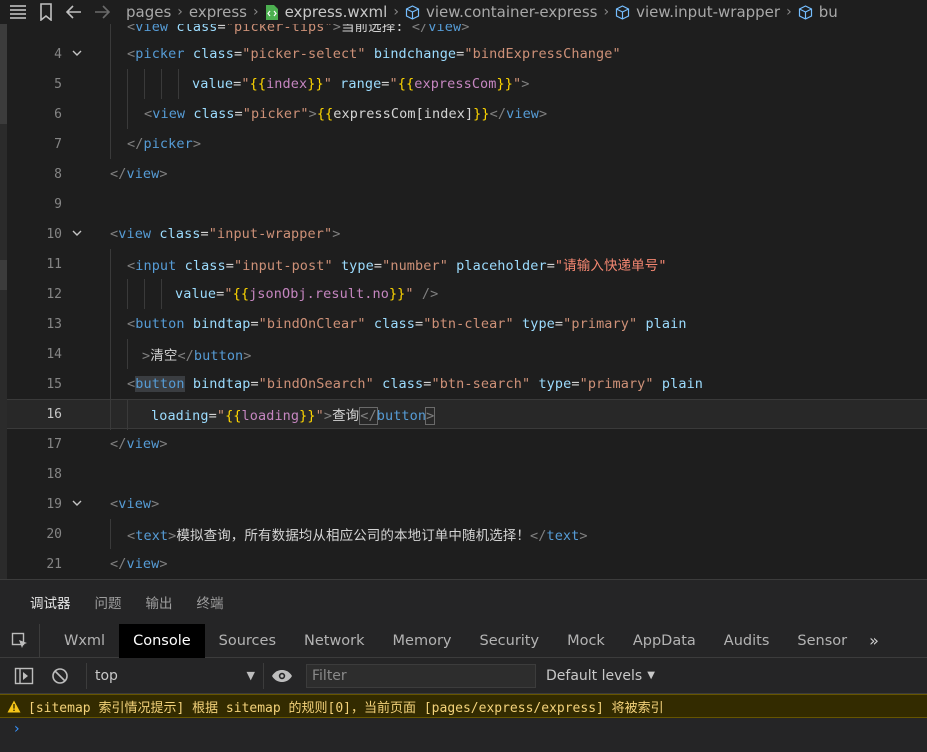 The width and height of the screenshot is (927, 752). I want to click on back-arrow-icon, so click(74, 12).